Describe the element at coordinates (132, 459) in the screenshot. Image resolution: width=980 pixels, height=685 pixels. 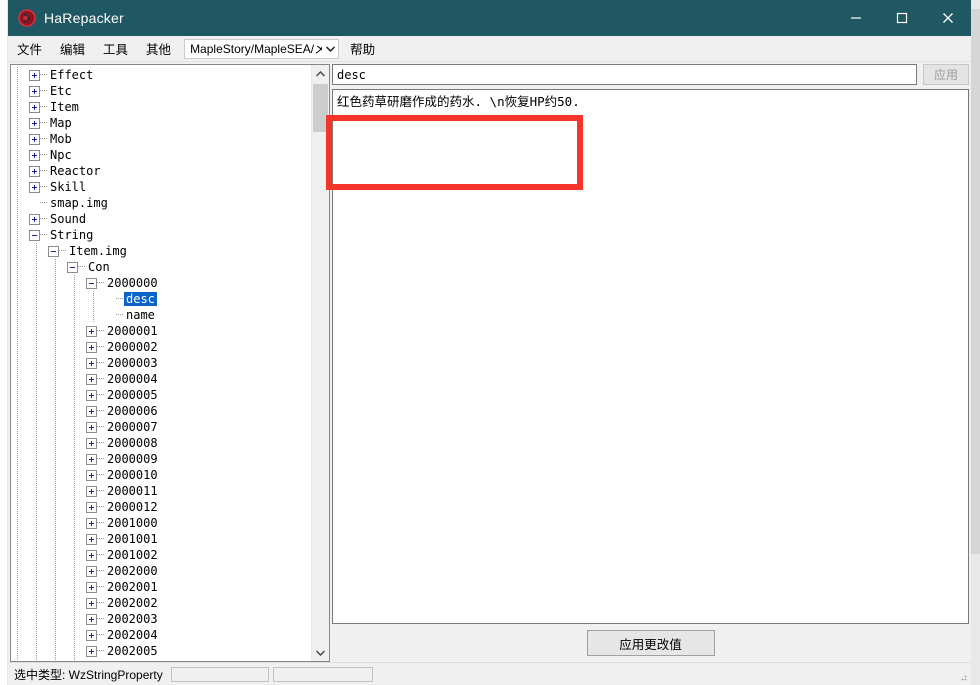
I see `tree-node-label: 2000009` at that location.